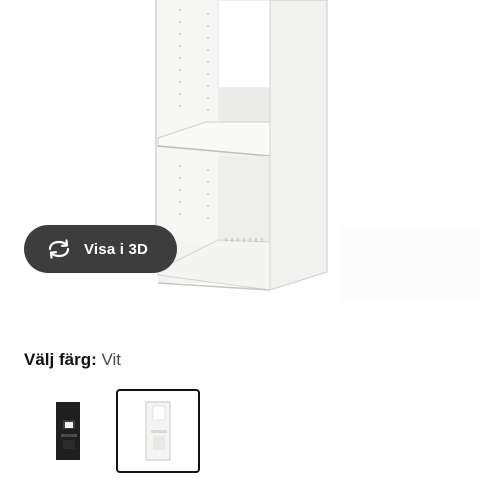 This screenshot has width=480, height=480. I want to click on color-swatch-black, so click(68, 431).